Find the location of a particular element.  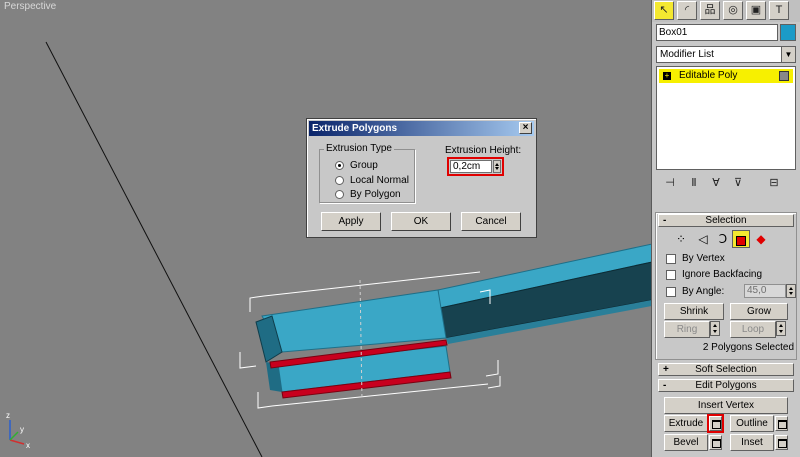

configure-modifier-sets-icon: ⊟ is located at coordinates (774, 183).